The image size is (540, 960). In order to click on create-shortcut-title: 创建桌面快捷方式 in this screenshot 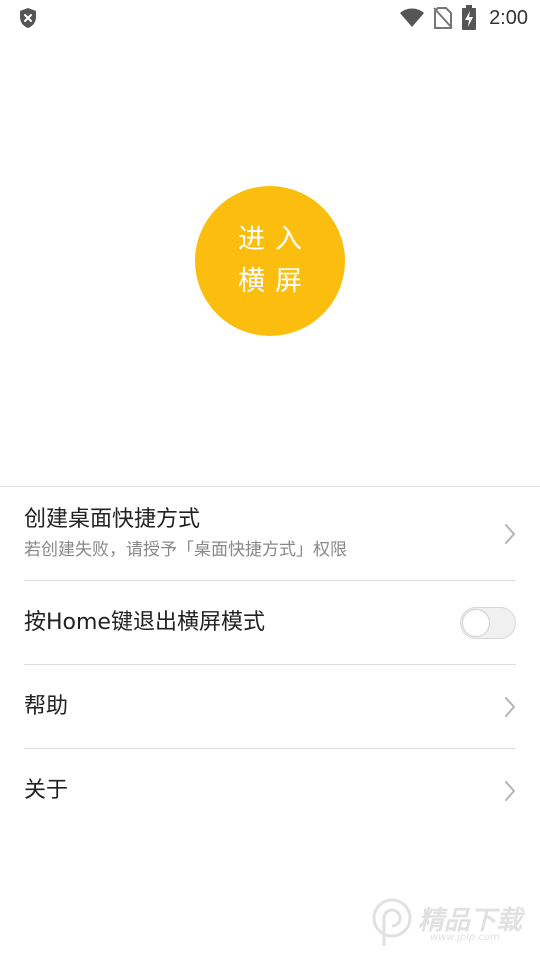, I will do `click(112, 519)`.